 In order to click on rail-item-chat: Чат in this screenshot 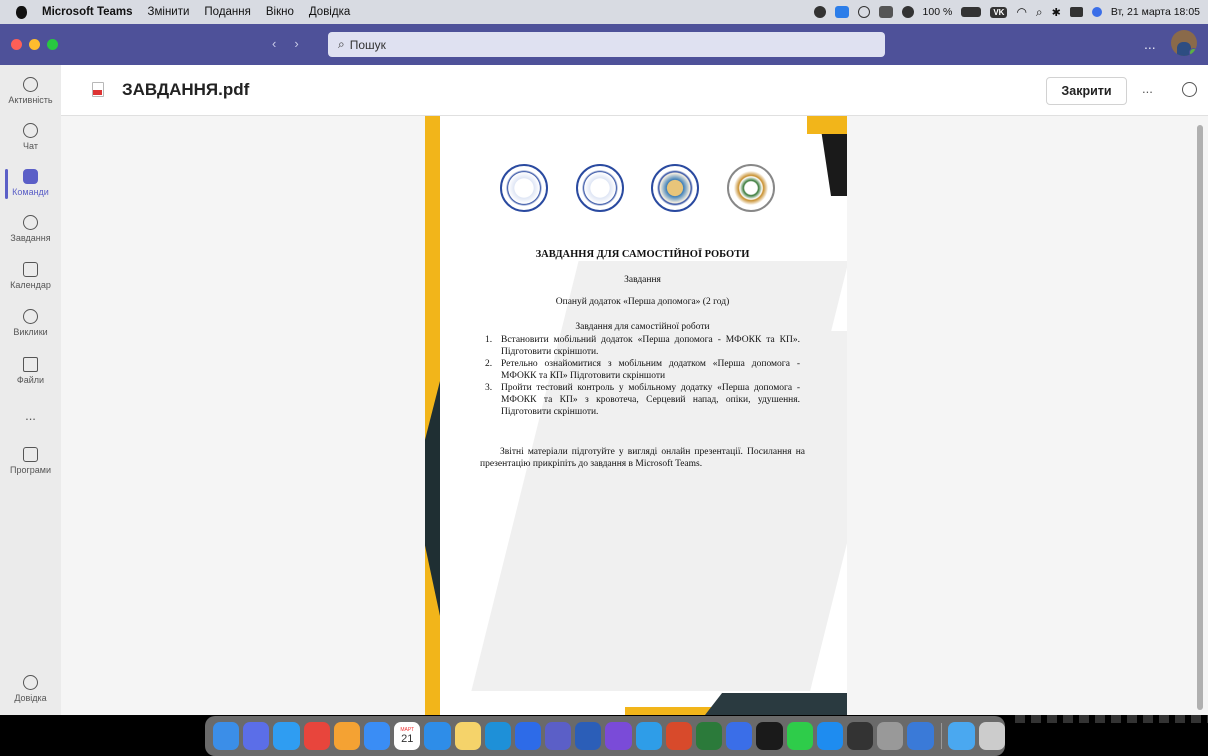, I will do `click(30, 137)`.